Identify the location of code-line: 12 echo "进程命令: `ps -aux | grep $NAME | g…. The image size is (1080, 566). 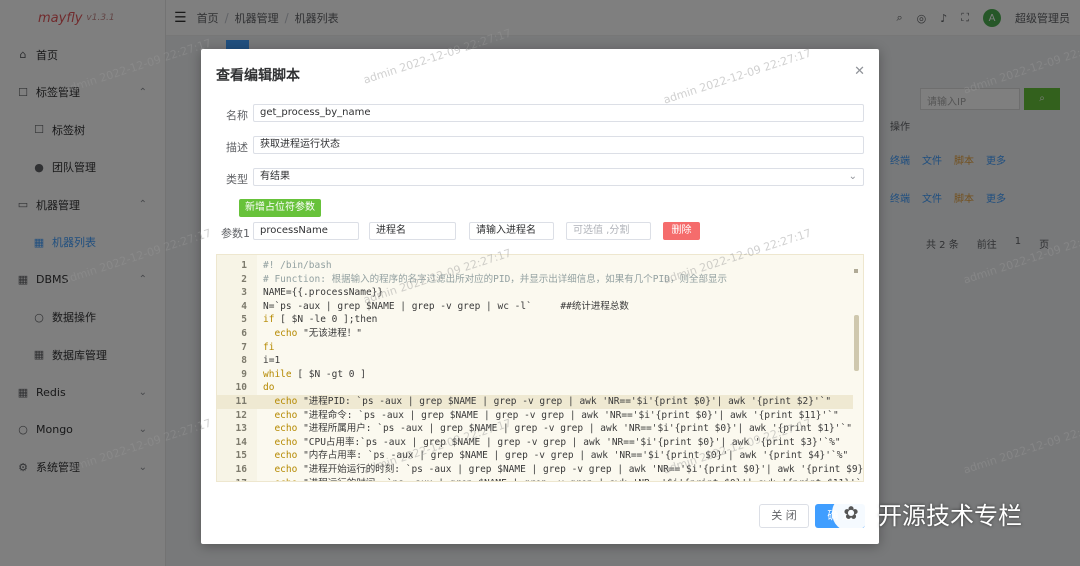
(535, 416).